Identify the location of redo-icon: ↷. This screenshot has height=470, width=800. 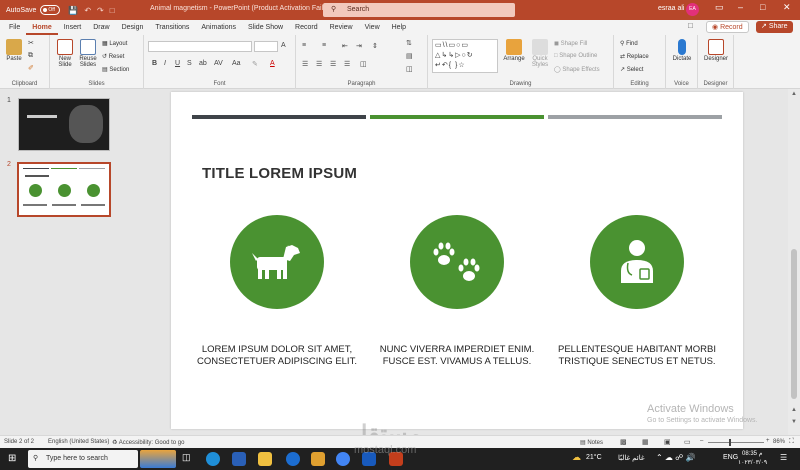
(100, 10).